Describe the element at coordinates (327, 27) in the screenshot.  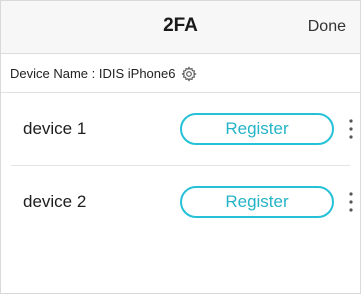
I see `done-button: Done` at that location.